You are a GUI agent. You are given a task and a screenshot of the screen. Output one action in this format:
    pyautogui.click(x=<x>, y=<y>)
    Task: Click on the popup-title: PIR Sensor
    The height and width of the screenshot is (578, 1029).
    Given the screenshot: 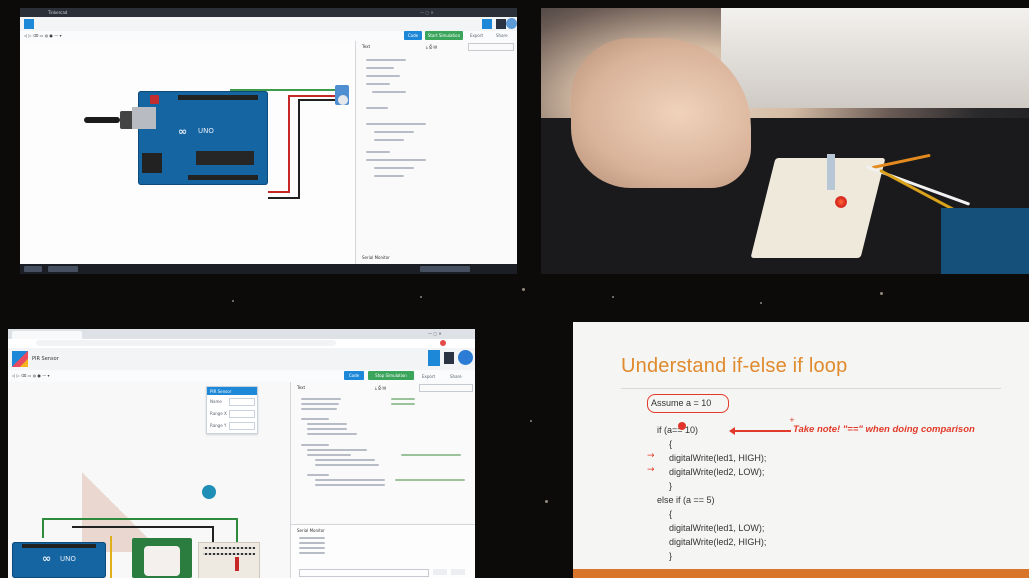 What is the action you would take?
    pyautogui.click(x=221, y=391)
    